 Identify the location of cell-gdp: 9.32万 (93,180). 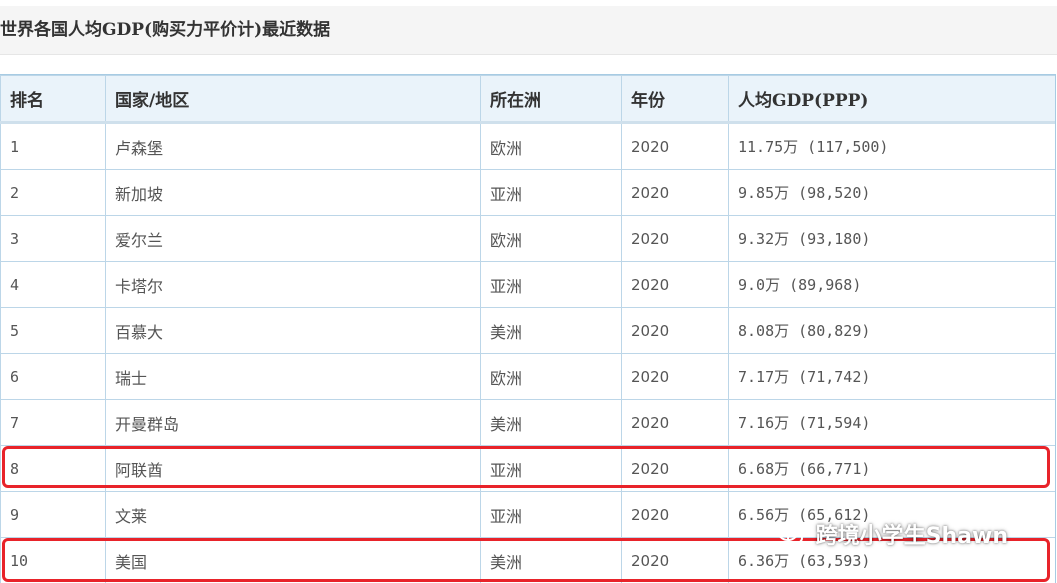
(893, 239).